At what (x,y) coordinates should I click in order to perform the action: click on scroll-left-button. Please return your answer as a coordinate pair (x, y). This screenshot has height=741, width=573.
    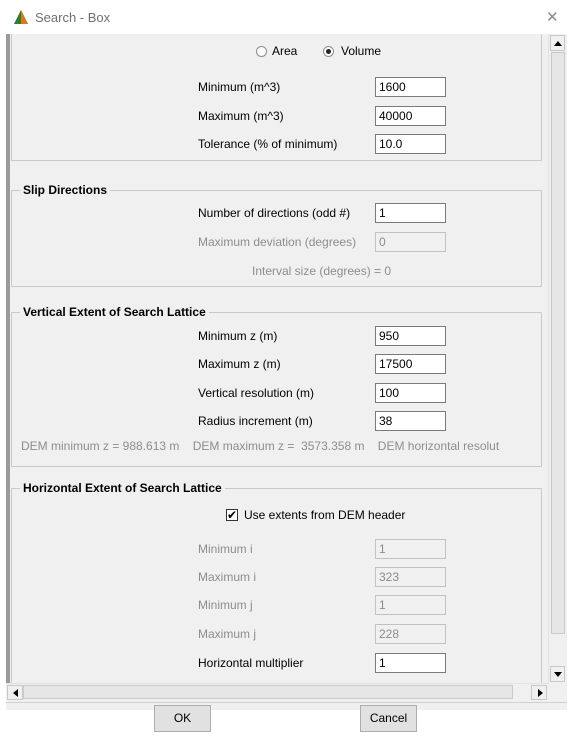
    Looking at the image, I should click on (15, 692).